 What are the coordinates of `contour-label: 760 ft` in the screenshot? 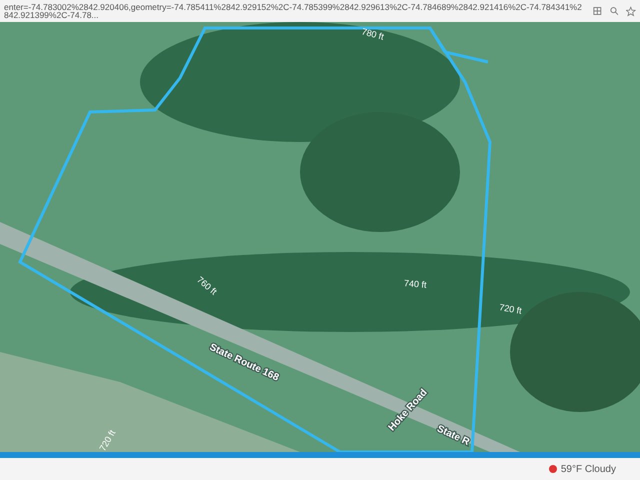 It's located at (207, 285).